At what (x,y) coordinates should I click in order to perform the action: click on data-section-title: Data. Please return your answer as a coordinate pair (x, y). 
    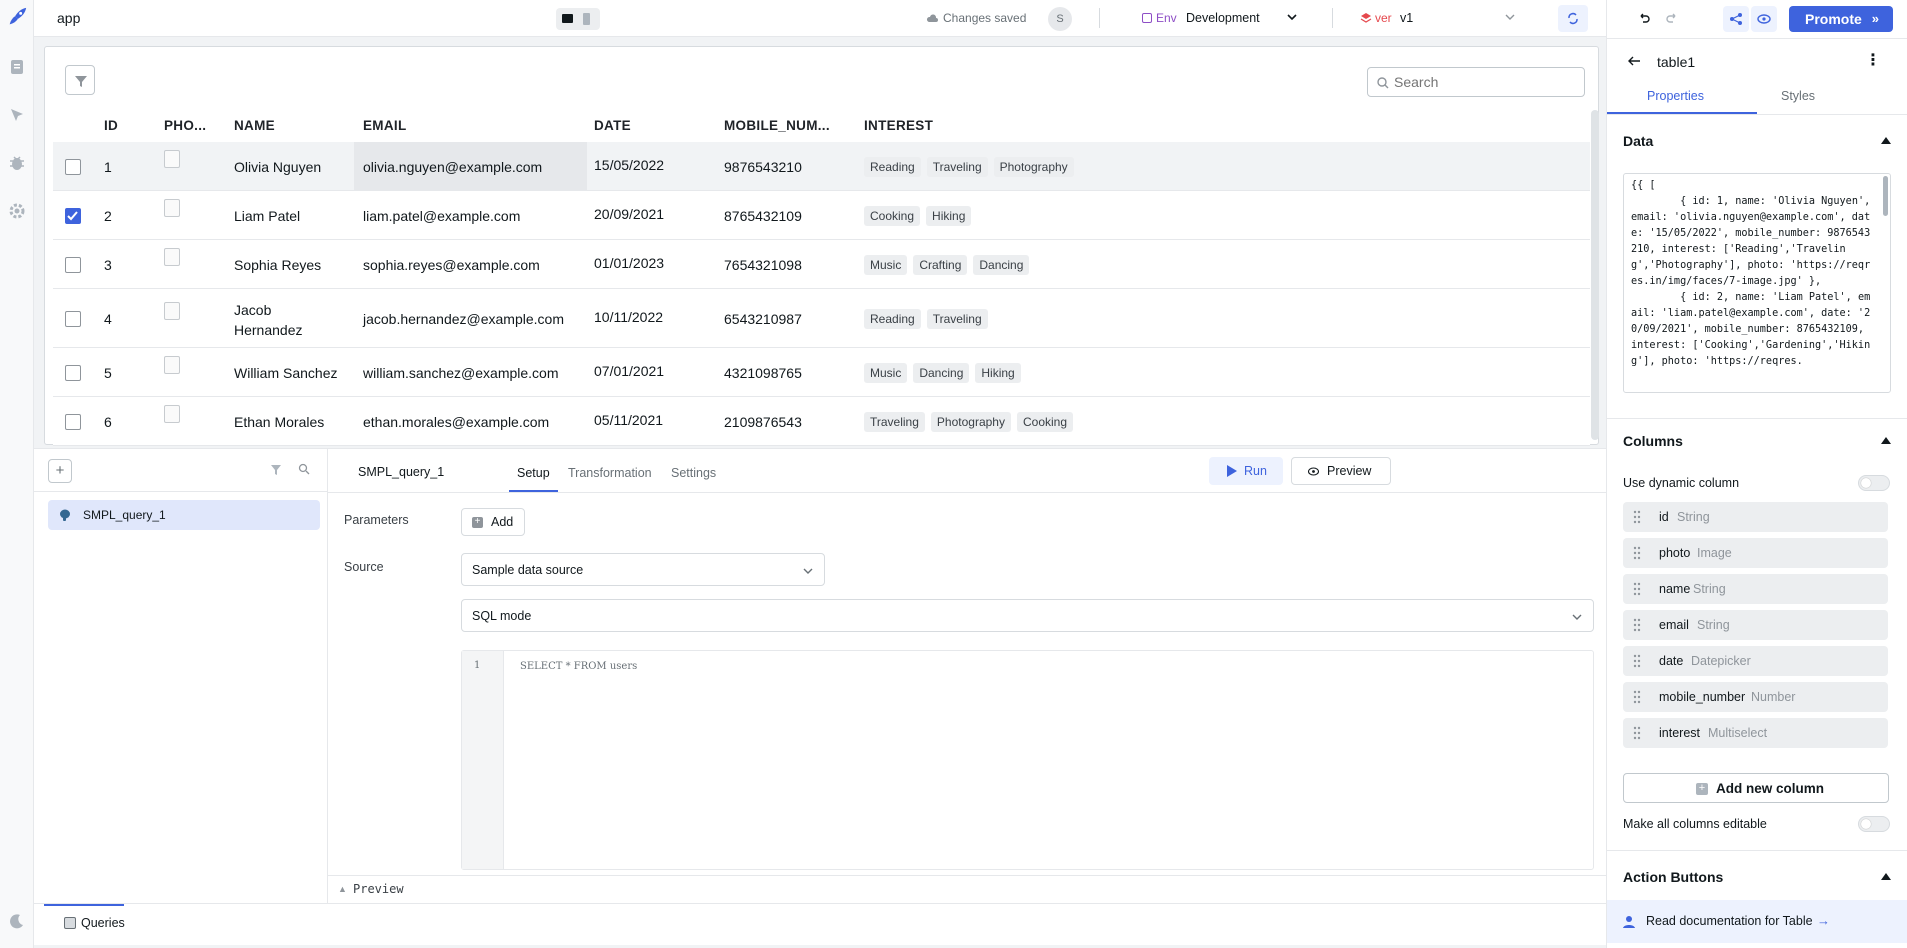
    Looking at the image, I should click on (1638, 141).